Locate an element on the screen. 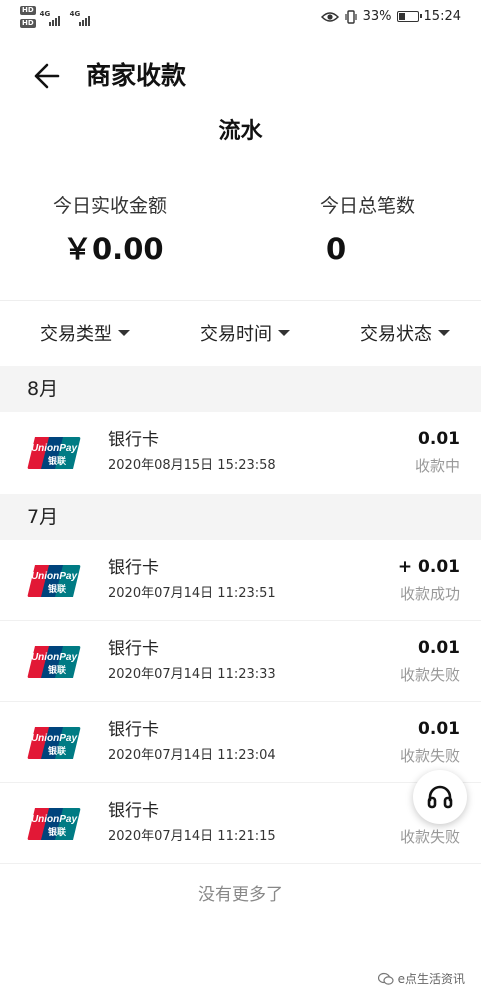 Image resolution: width=481 pixels, height=1000 pixels. month-header: 8月 is located at coordinates (240, 389).